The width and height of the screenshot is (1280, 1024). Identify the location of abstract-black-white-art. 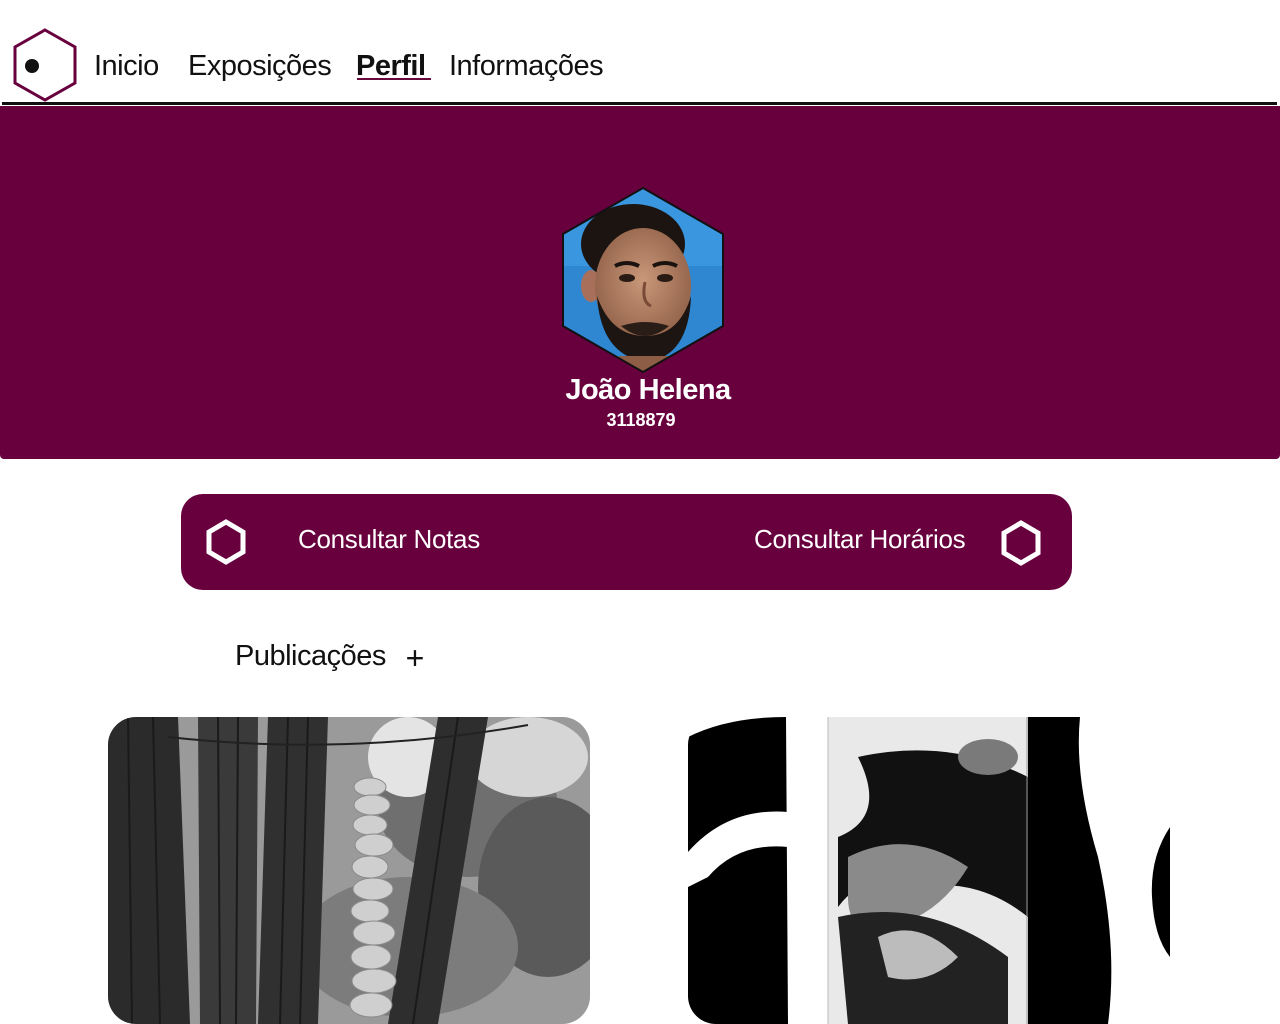
(929, 870).